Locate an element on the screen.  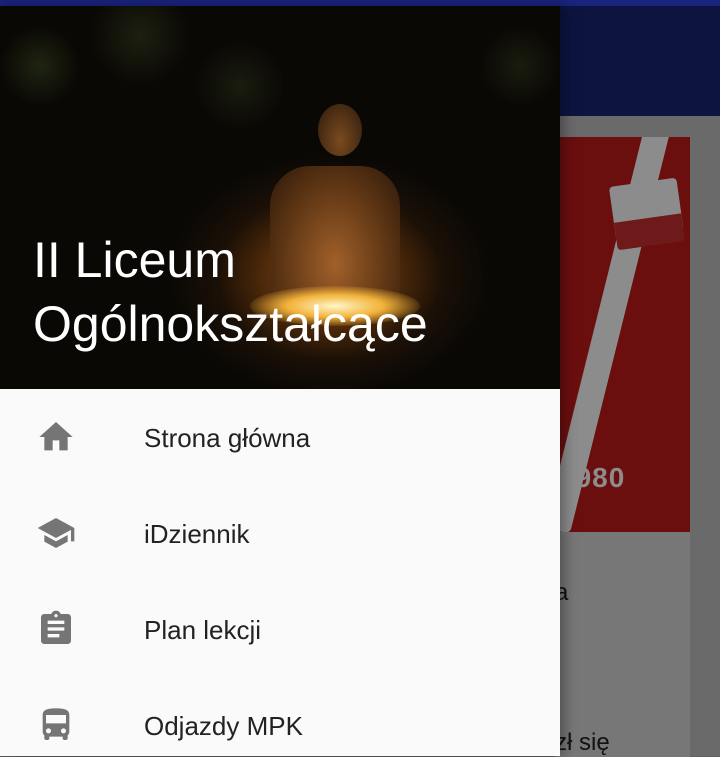
menu-item-label: iDziennik is located at coordinates (197, 534).